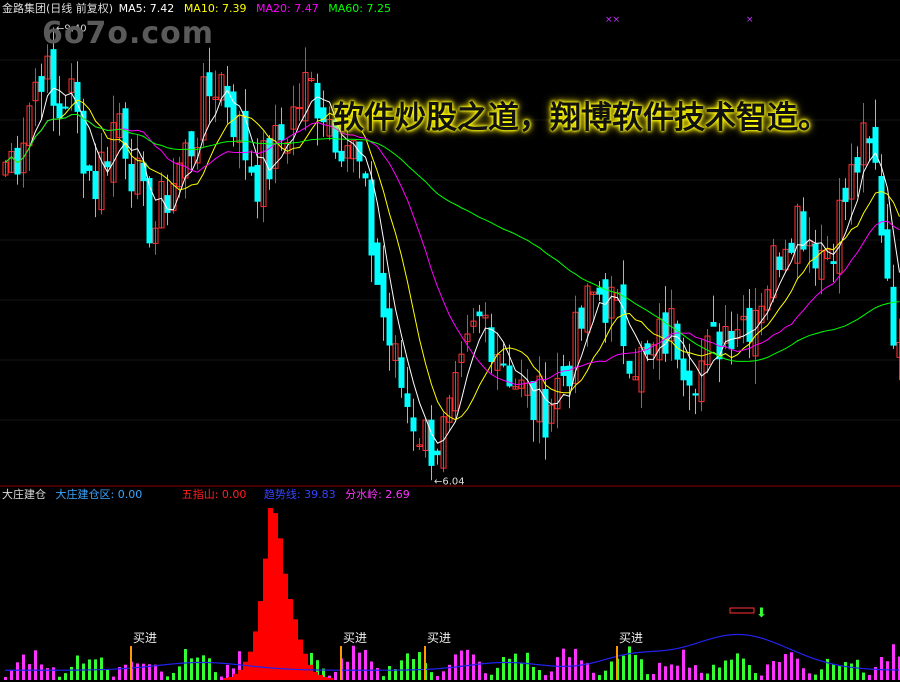  What do you see at coordinates (215, 8) in the screenshot?
I see `ma10-value: MA10: 7.39` at bounding box center [215, 8].